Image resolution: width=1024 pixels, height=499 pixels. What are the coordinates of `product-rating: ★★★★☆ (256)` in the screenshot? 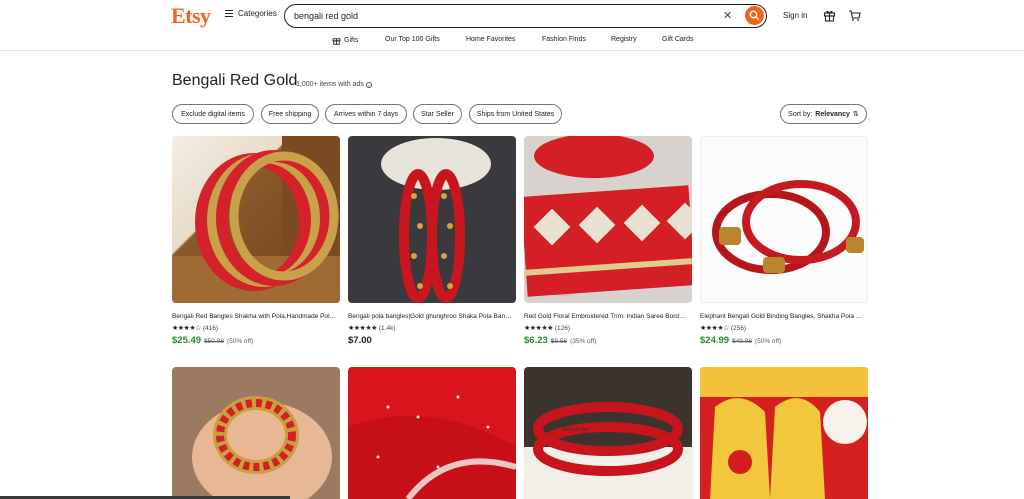 It's located at (784, 328).